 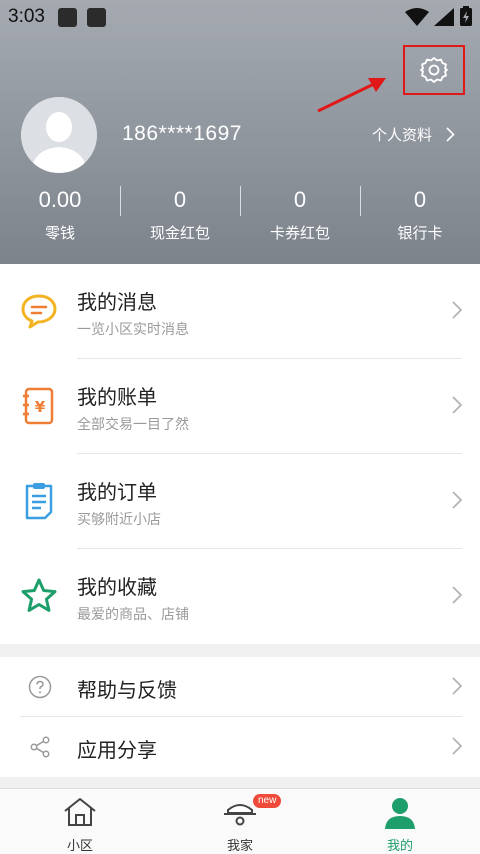 I want to click on menu-item-messages: 我的消息 一览小区实时消息, so click(x=240, y=311).